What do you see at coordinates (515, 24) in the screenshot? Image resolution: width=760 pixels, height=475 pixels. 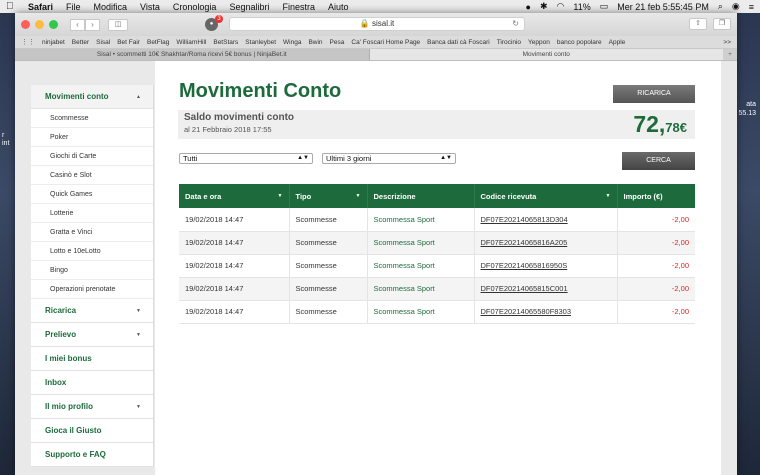 I see `reload-icon: ↻` at bounding box center [515, 24].